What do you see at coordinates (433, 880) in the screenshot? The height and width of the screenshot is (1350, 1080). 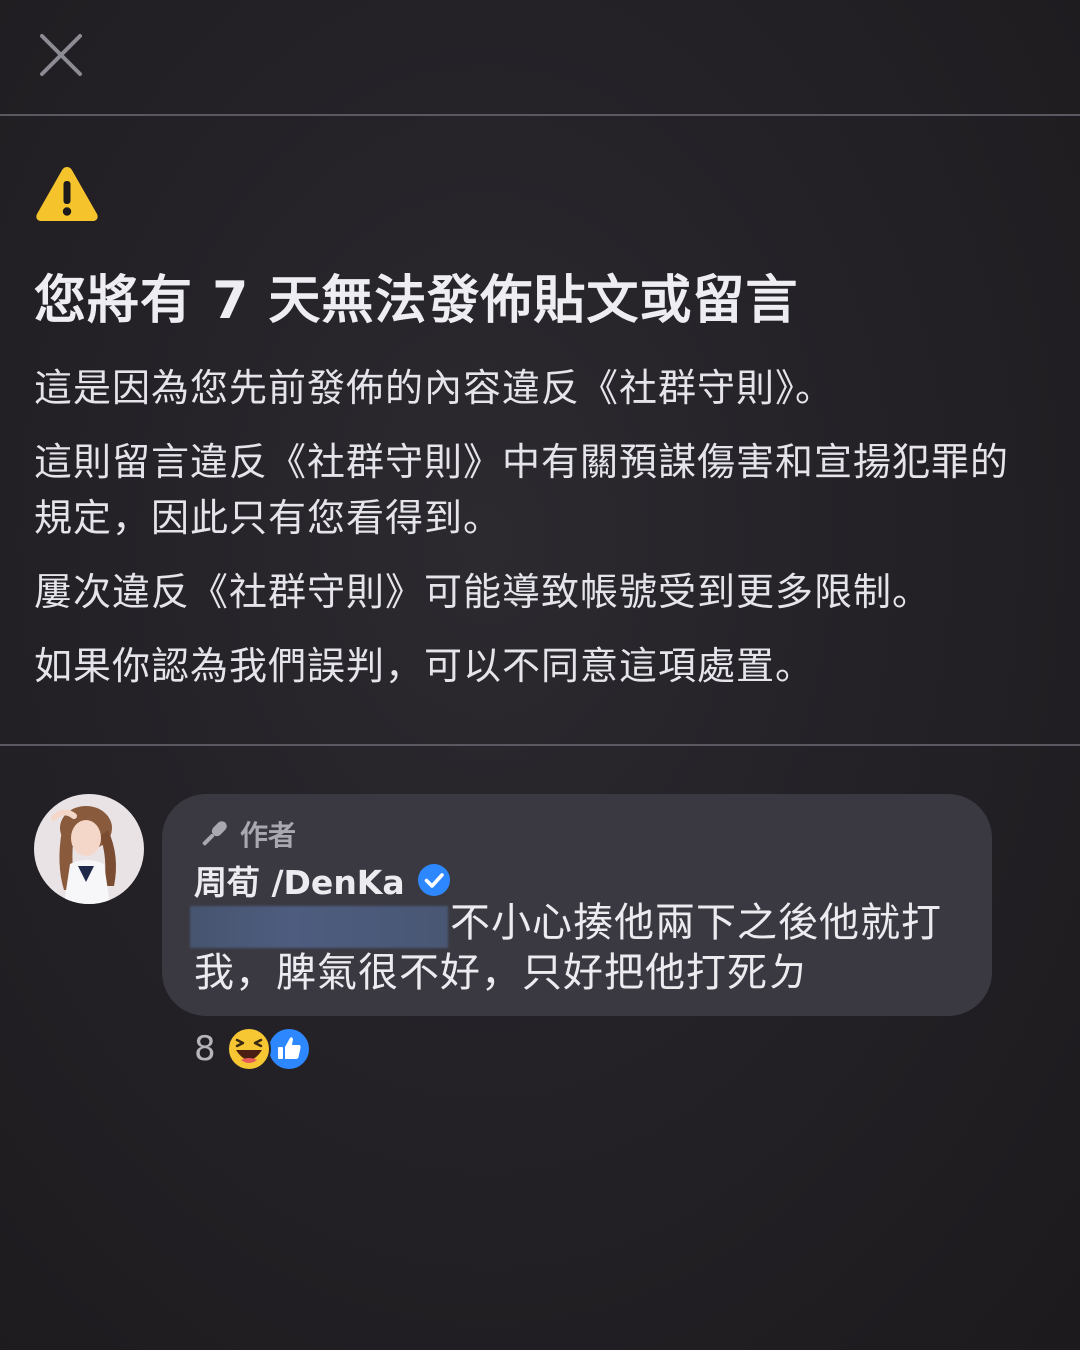 I see `verified-badge-icon` at bounding box center [433, 880].